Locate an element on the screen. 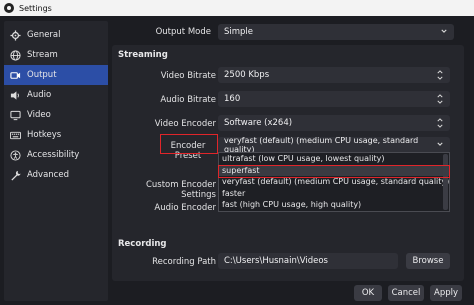  audio-bitrate-select: 160 is located at coordinates (334, 99).